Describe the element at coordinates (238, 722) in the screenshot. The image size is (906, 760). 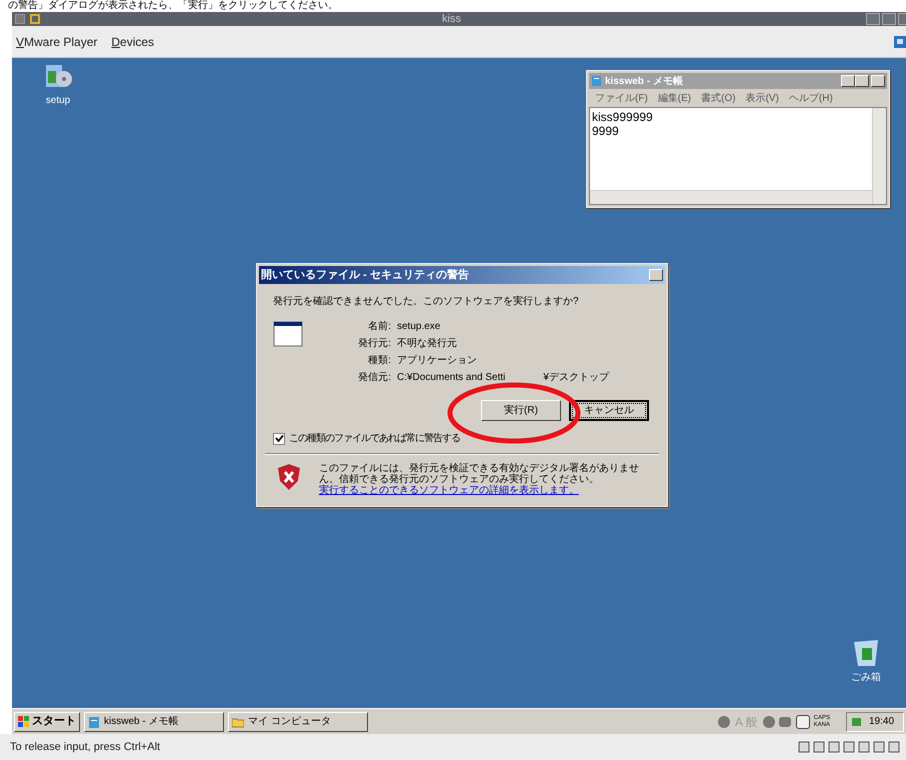
I see `folder-icon` at that location.